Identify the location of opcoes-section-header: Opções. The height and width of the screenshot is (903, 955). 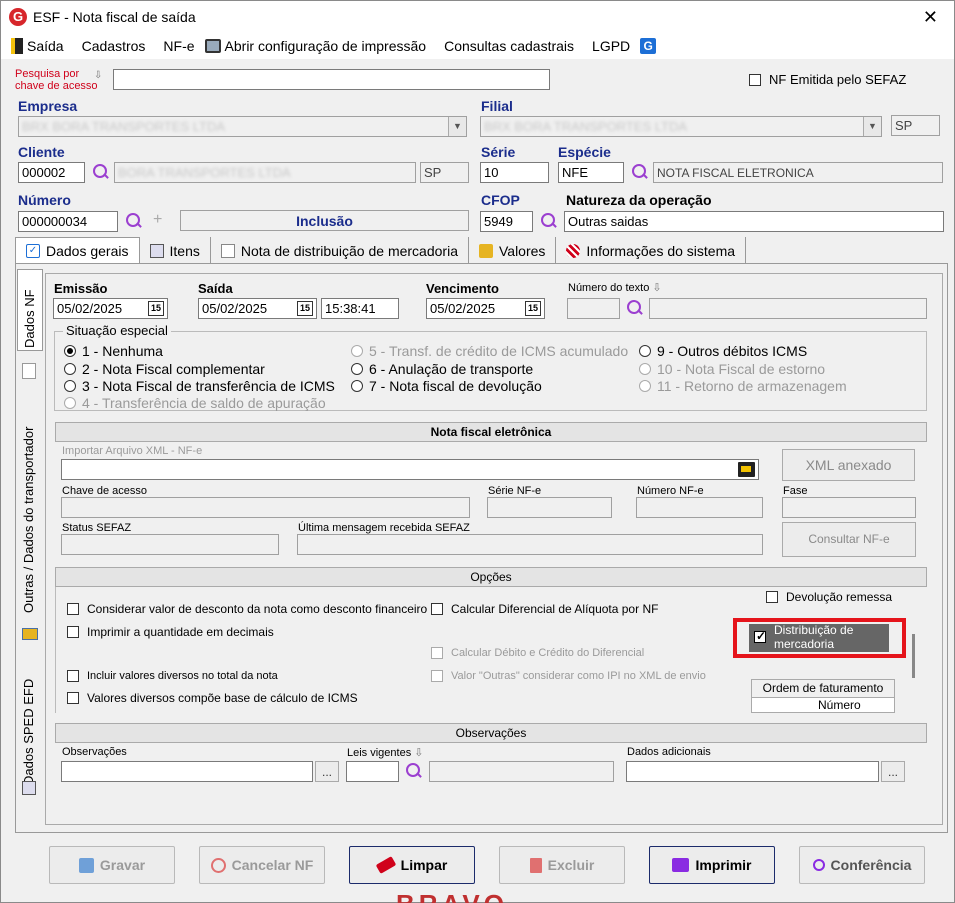
(491, 577).